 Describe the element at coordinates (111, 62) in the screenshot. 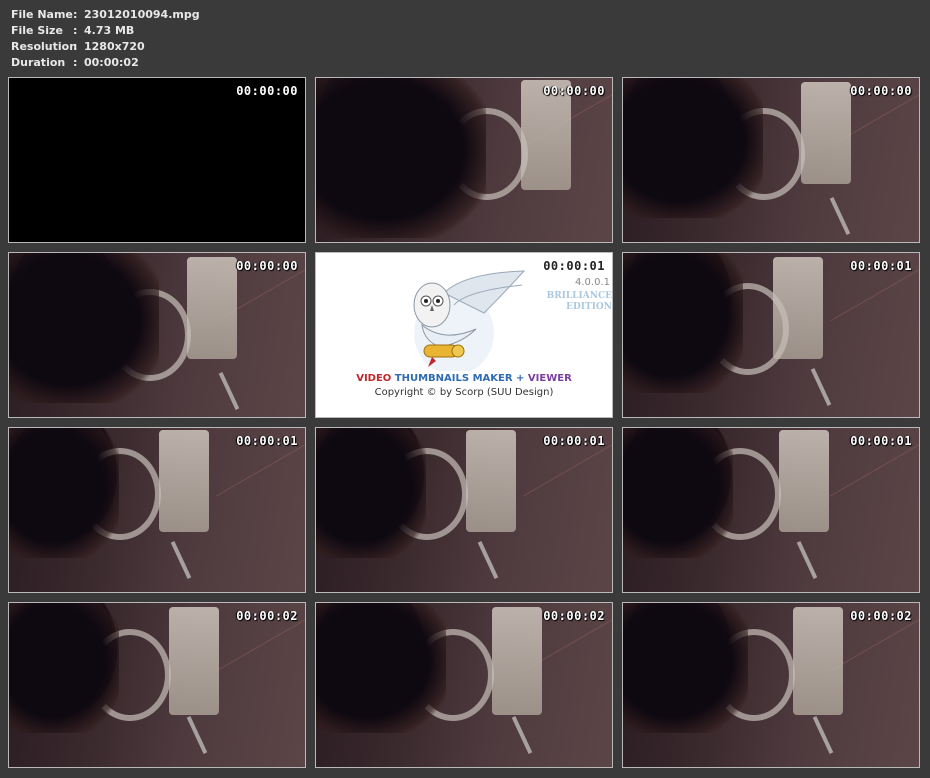

I see `info-value: 00:00:02` at that location.